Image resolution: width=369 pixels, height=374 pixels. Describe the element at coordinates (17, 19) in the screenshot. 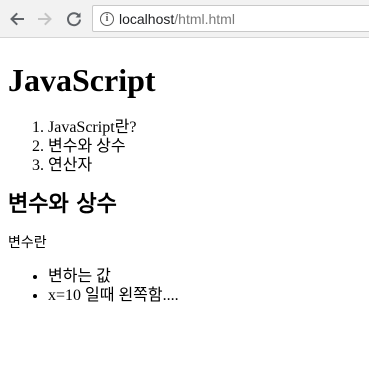

I see `back-icon` at that location.